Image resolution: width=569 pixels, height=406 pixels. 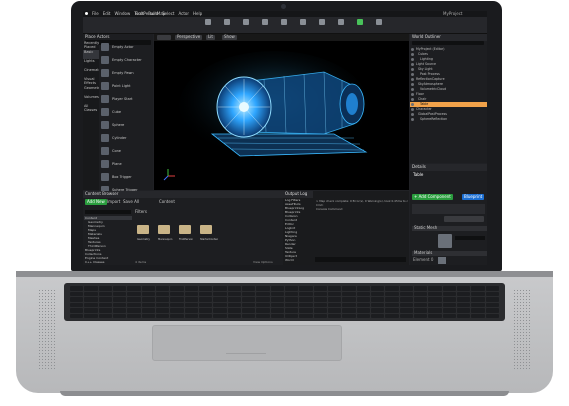 I want to click on materials-section: Materials, so click(x=449, y=253).